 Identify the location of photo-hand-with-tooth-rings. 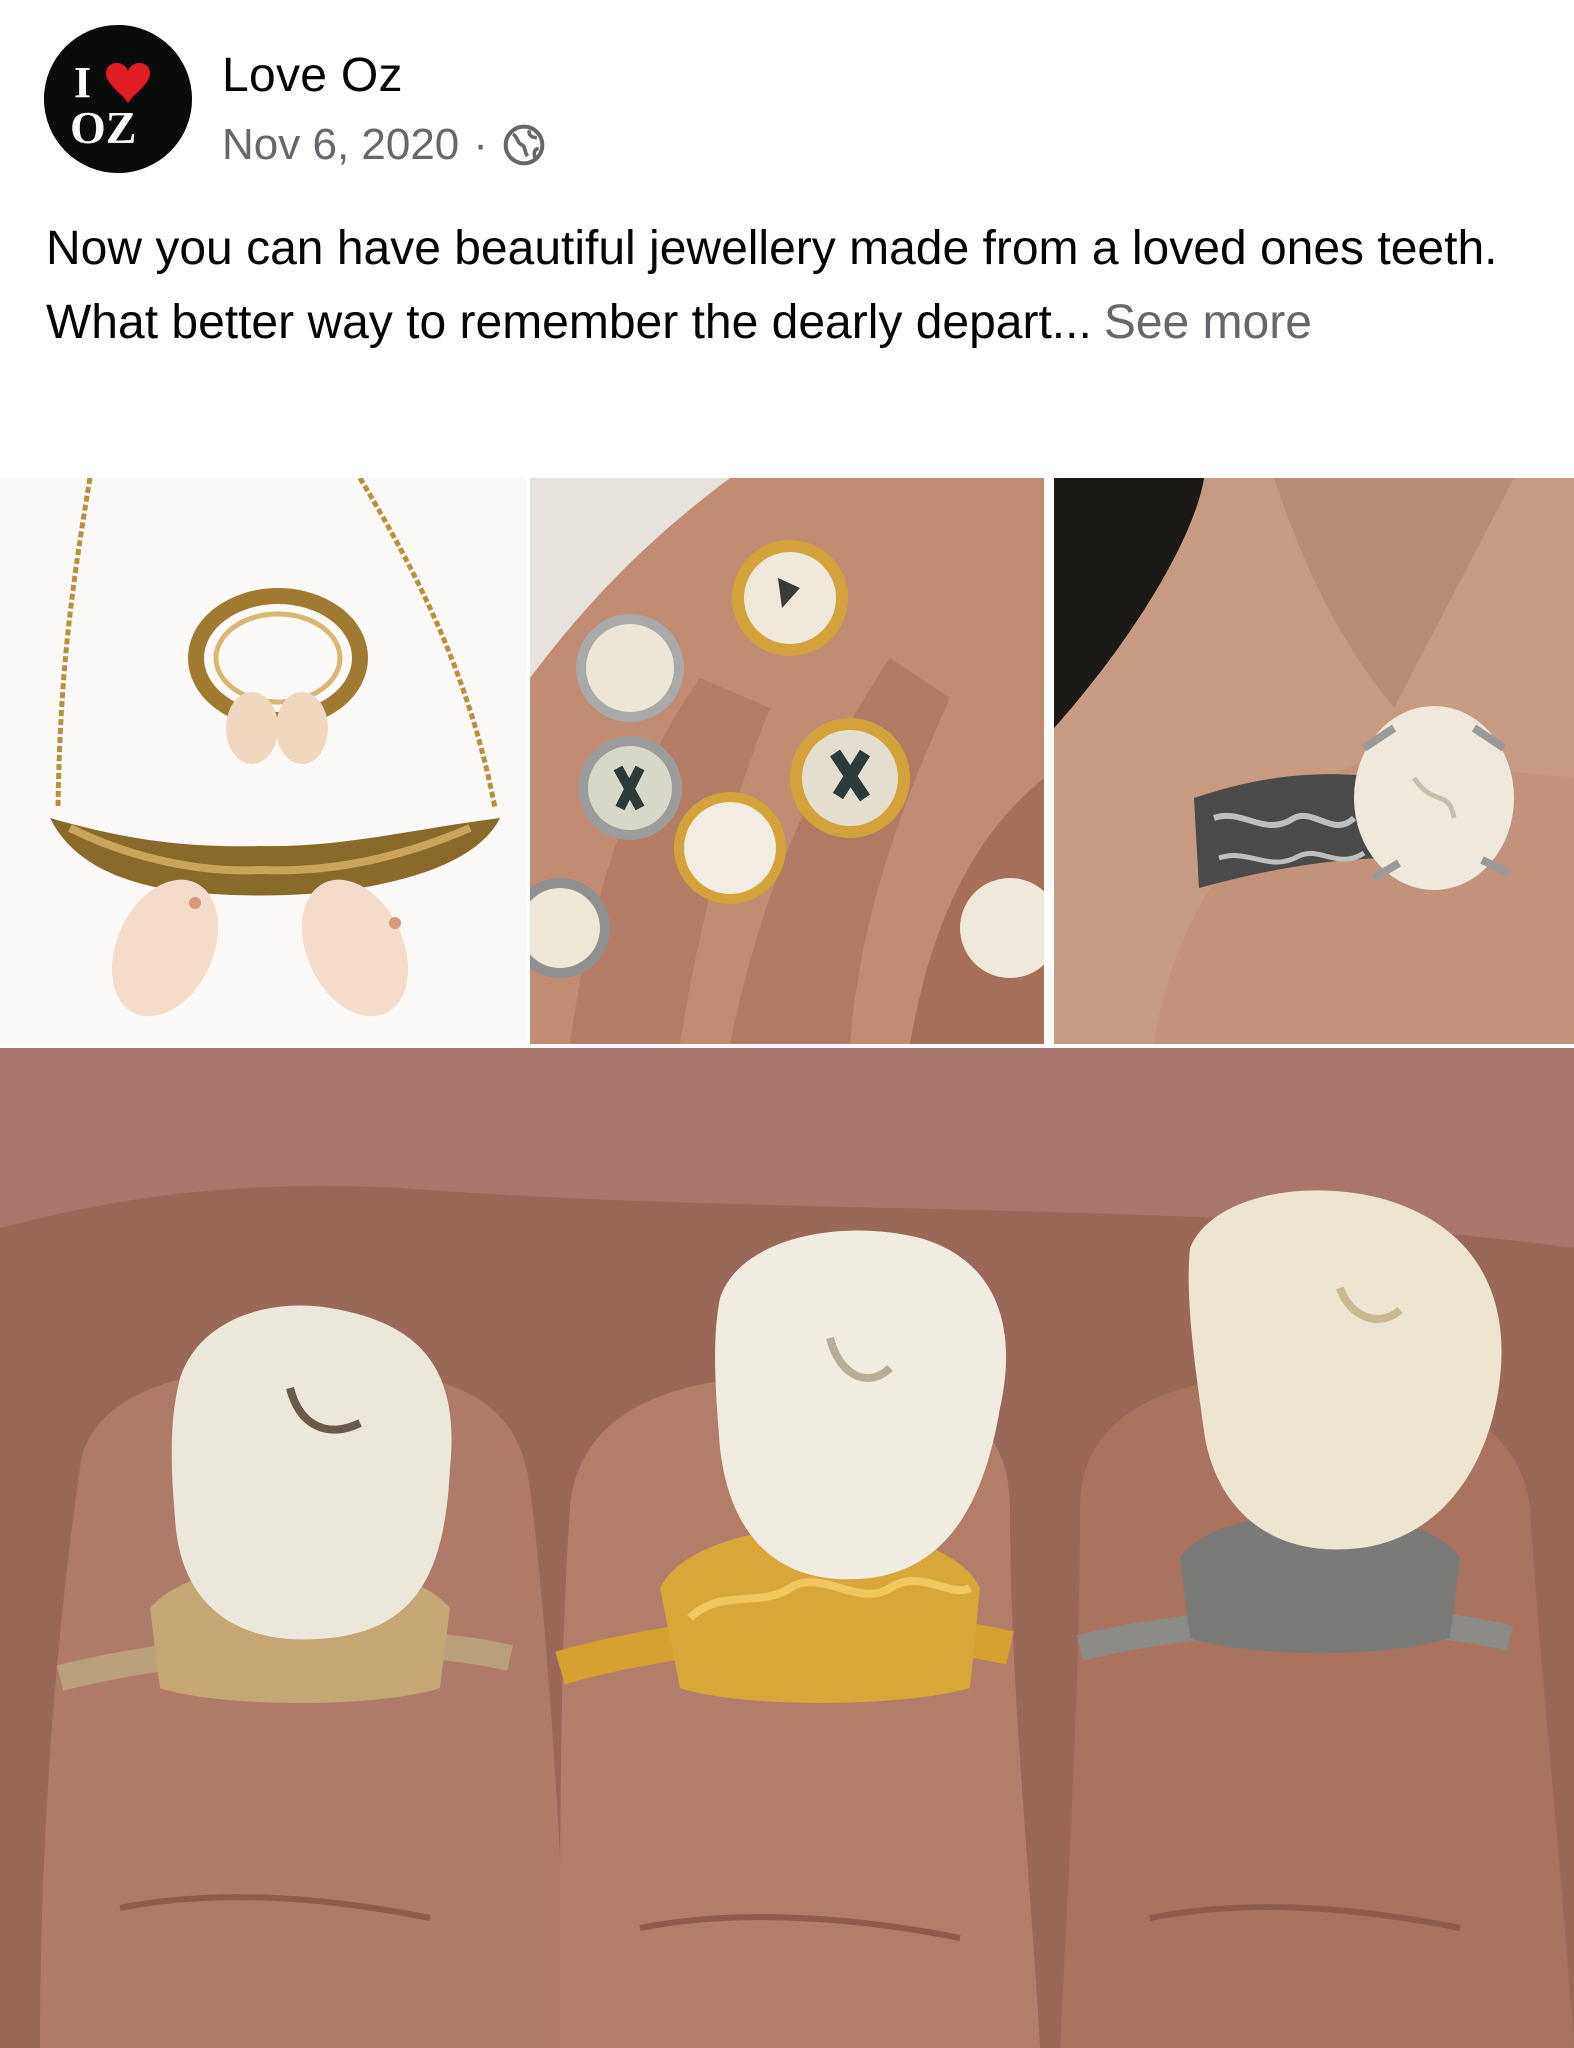
(787, 761).